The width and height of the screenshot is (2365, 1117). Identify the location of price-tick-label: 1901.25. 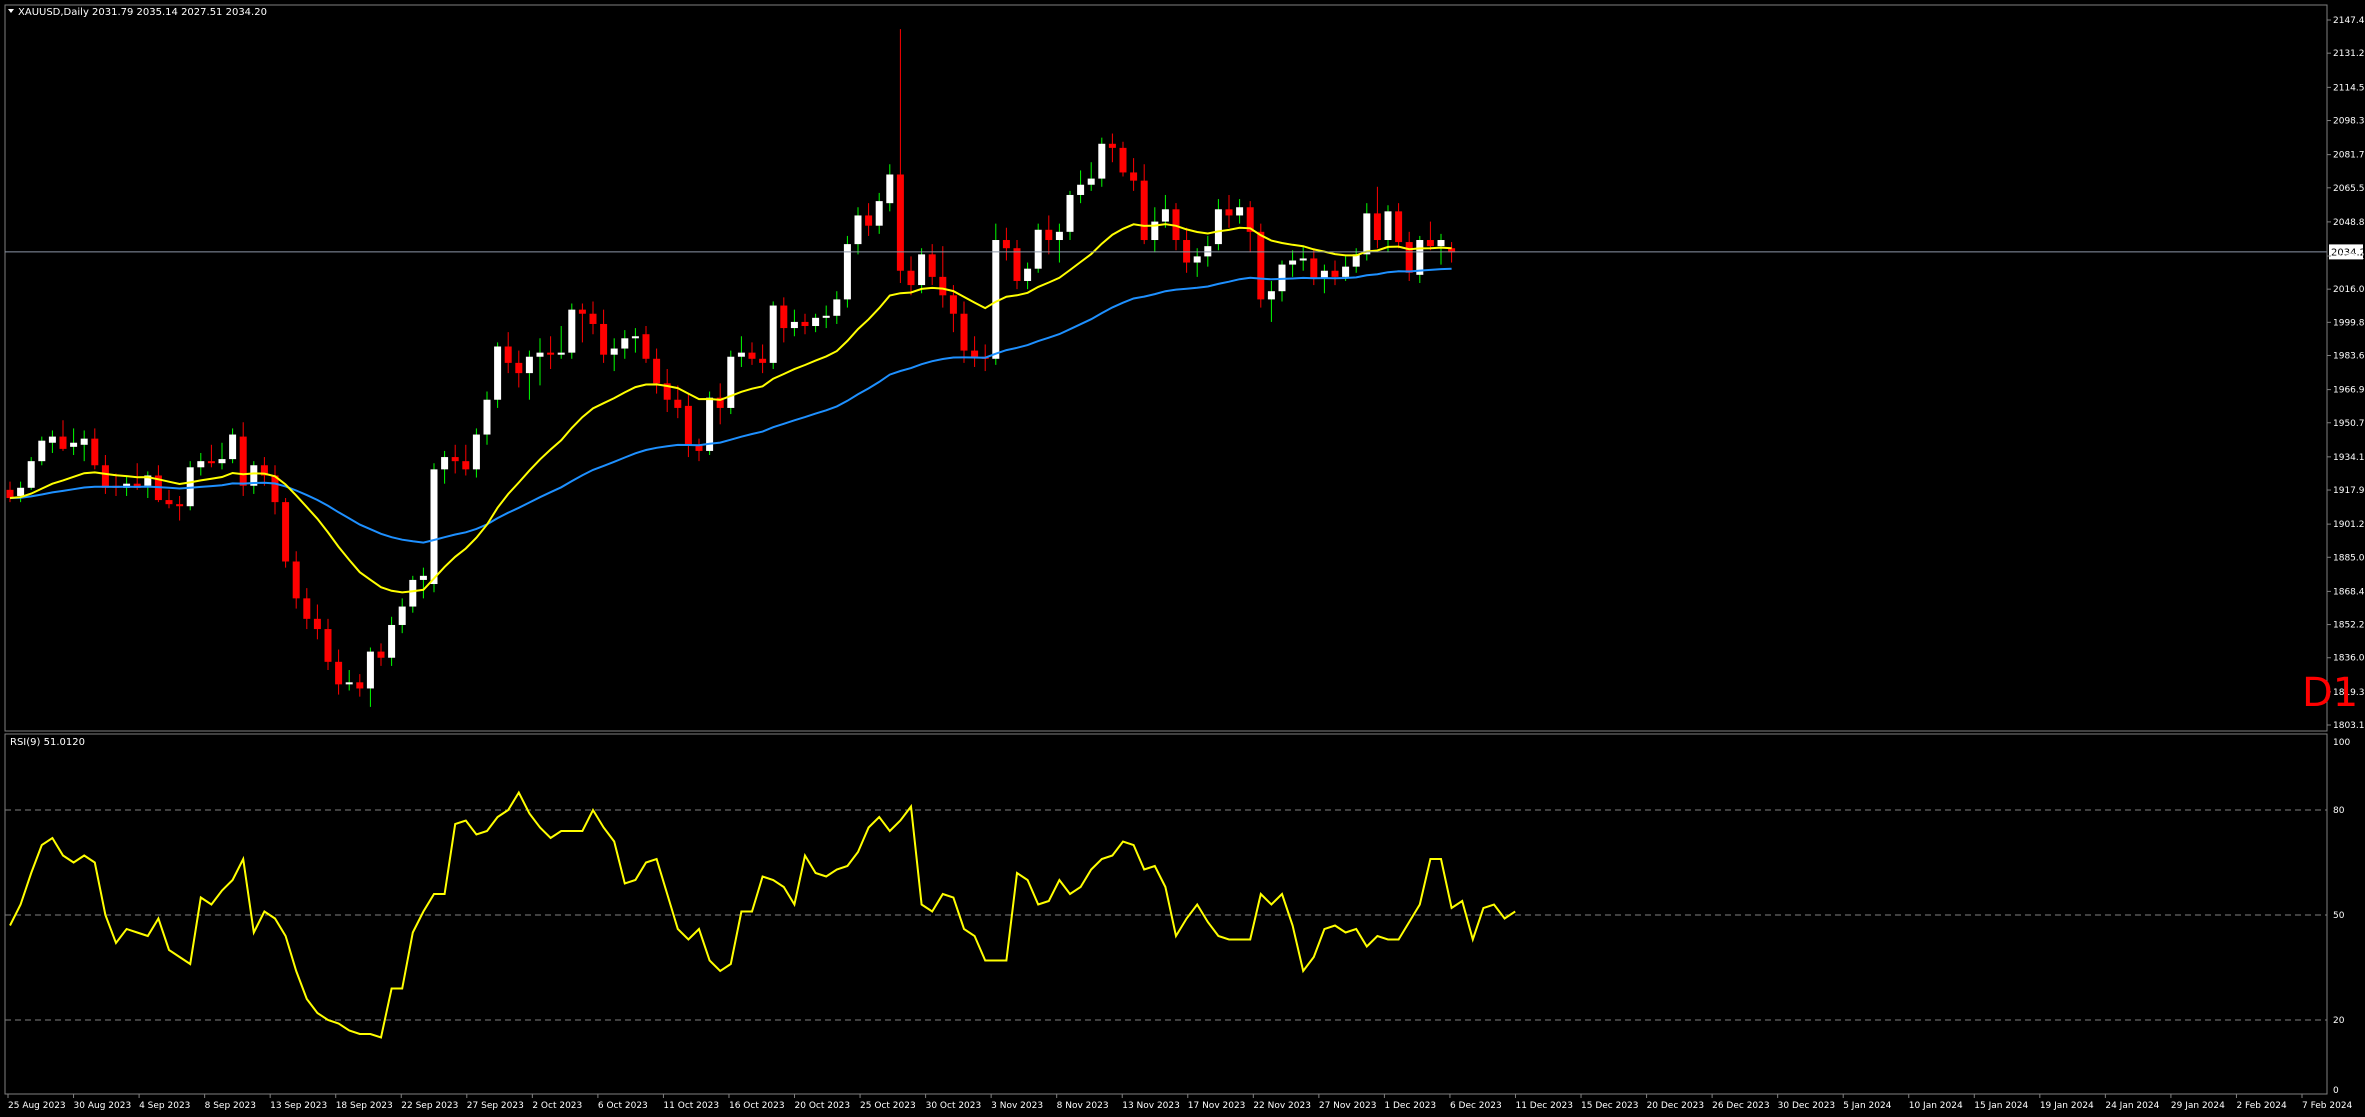
(2349, 525).